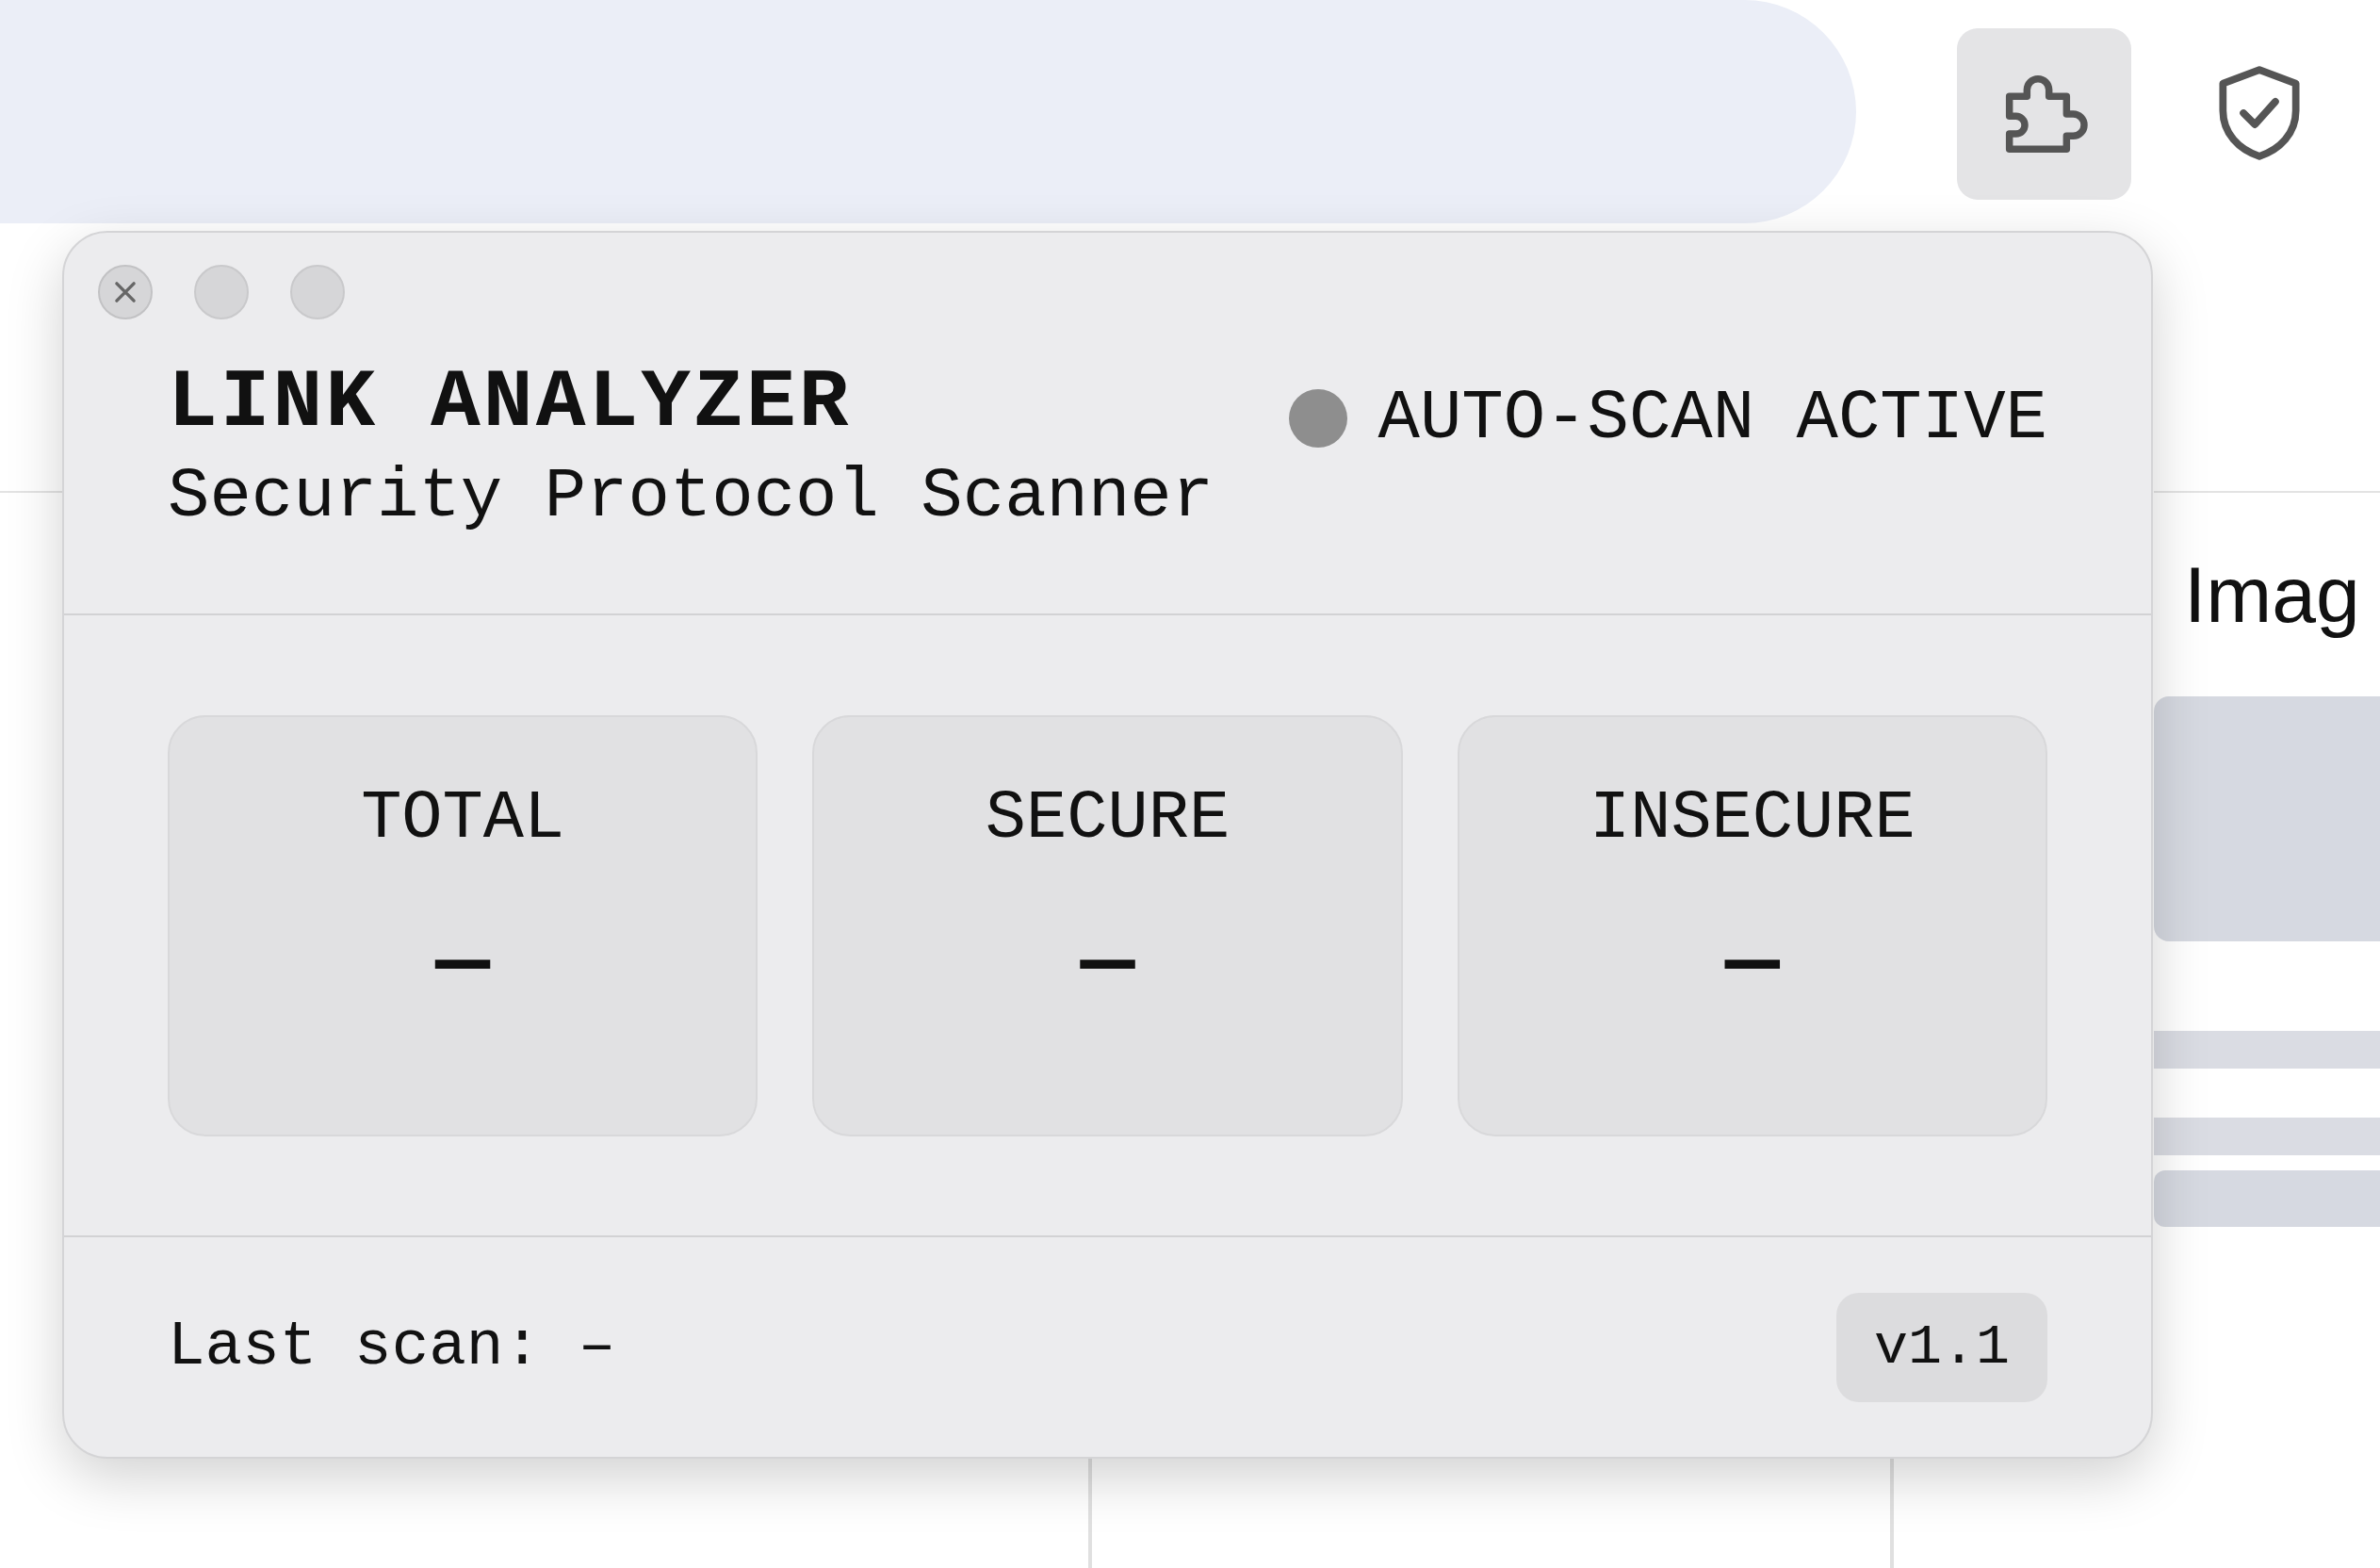  I want to click on stat-label: TOTAL, so click(463, 819).